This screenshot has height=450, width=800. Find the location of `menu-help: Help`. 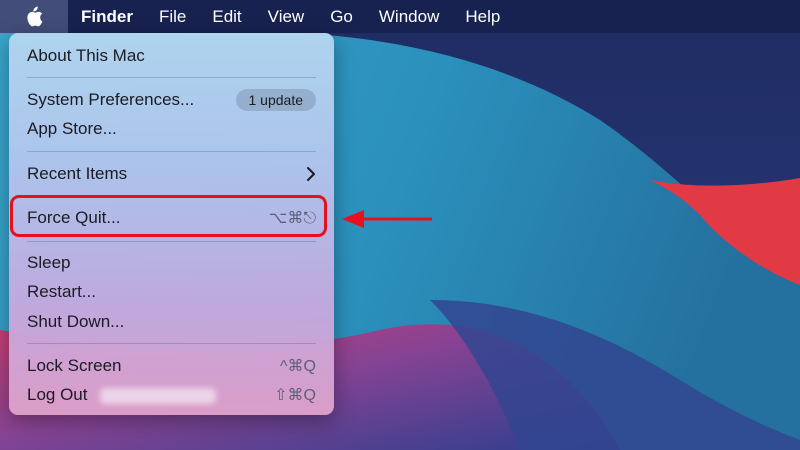

menu-help: Help is located at coordinates (482, 16).